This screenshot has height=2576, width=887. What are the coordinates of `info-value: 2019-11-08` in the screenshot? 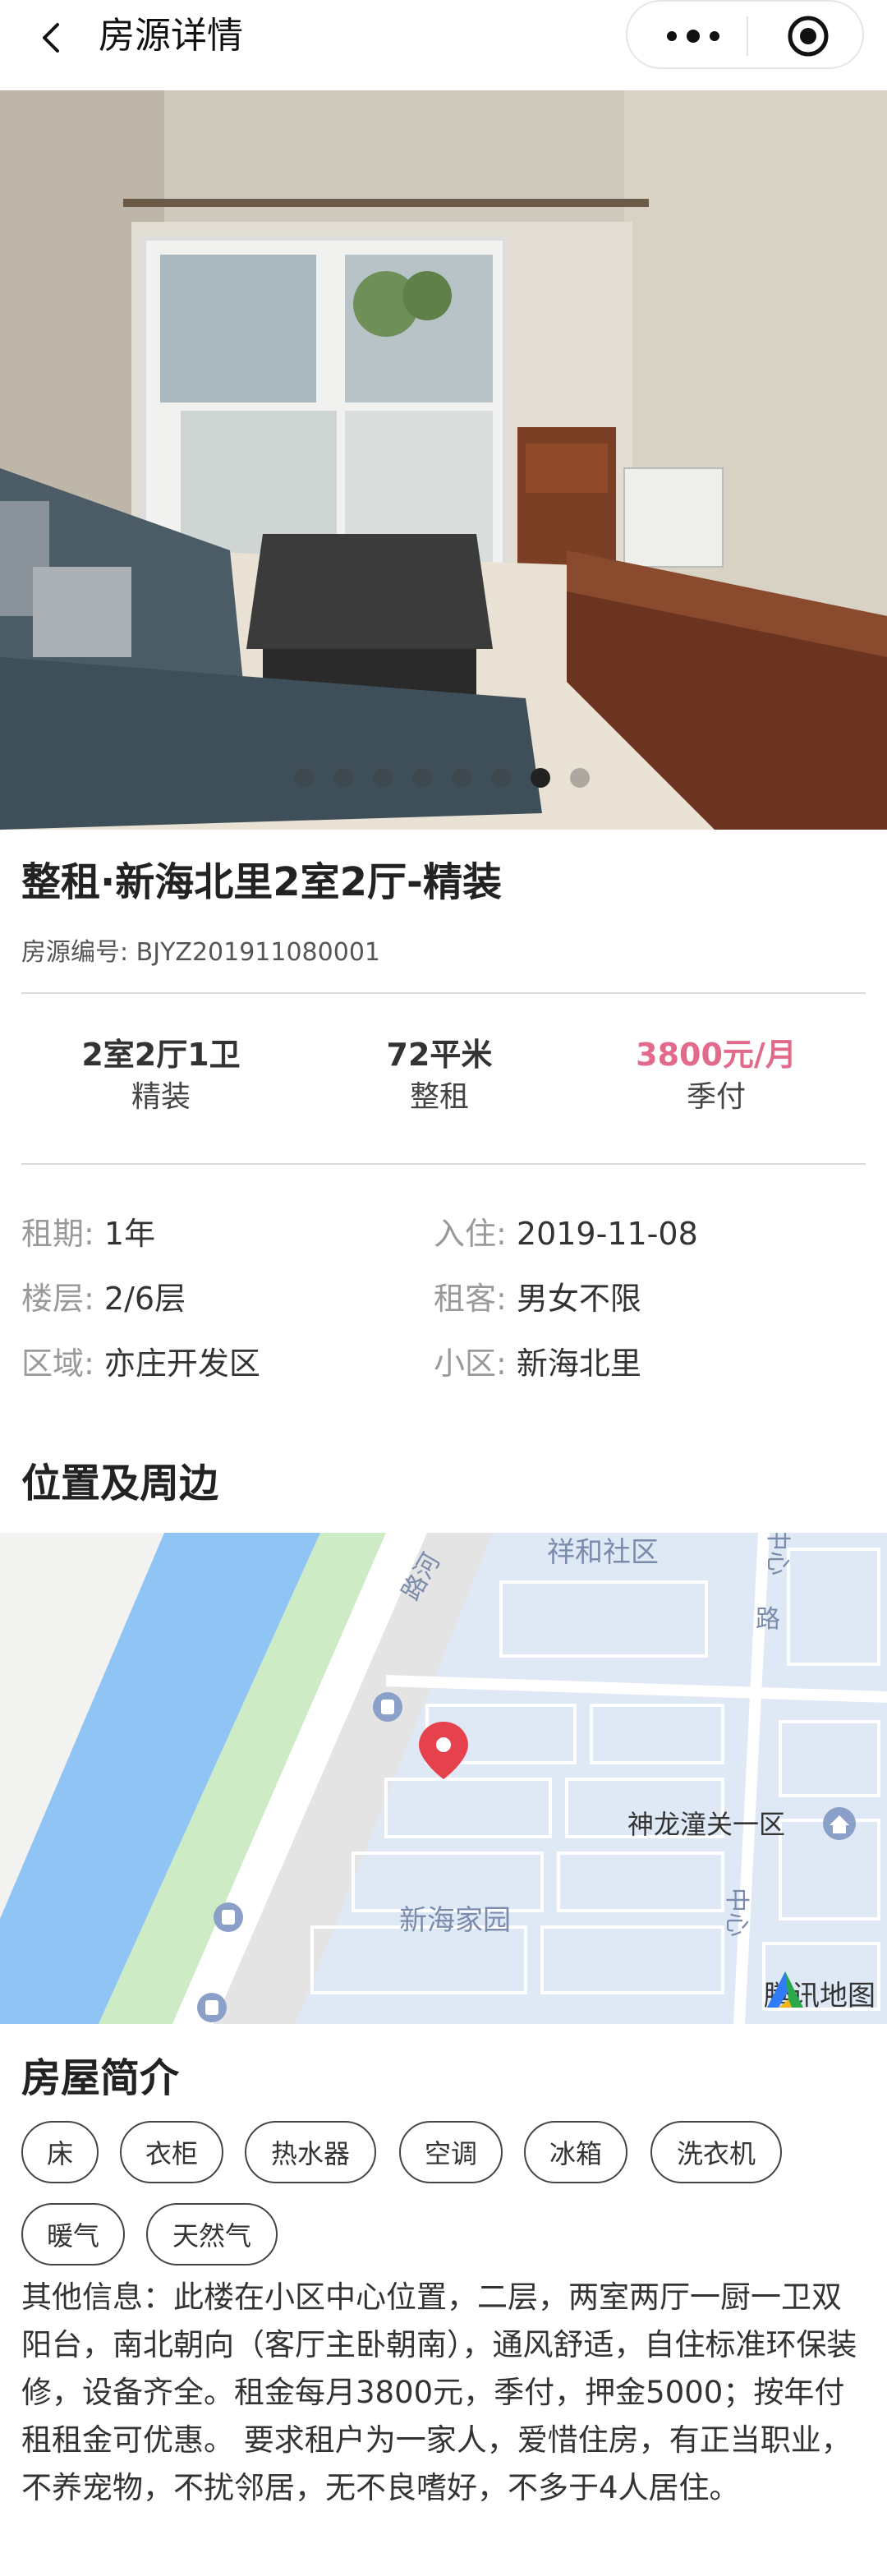 It's located at (607, 1234).